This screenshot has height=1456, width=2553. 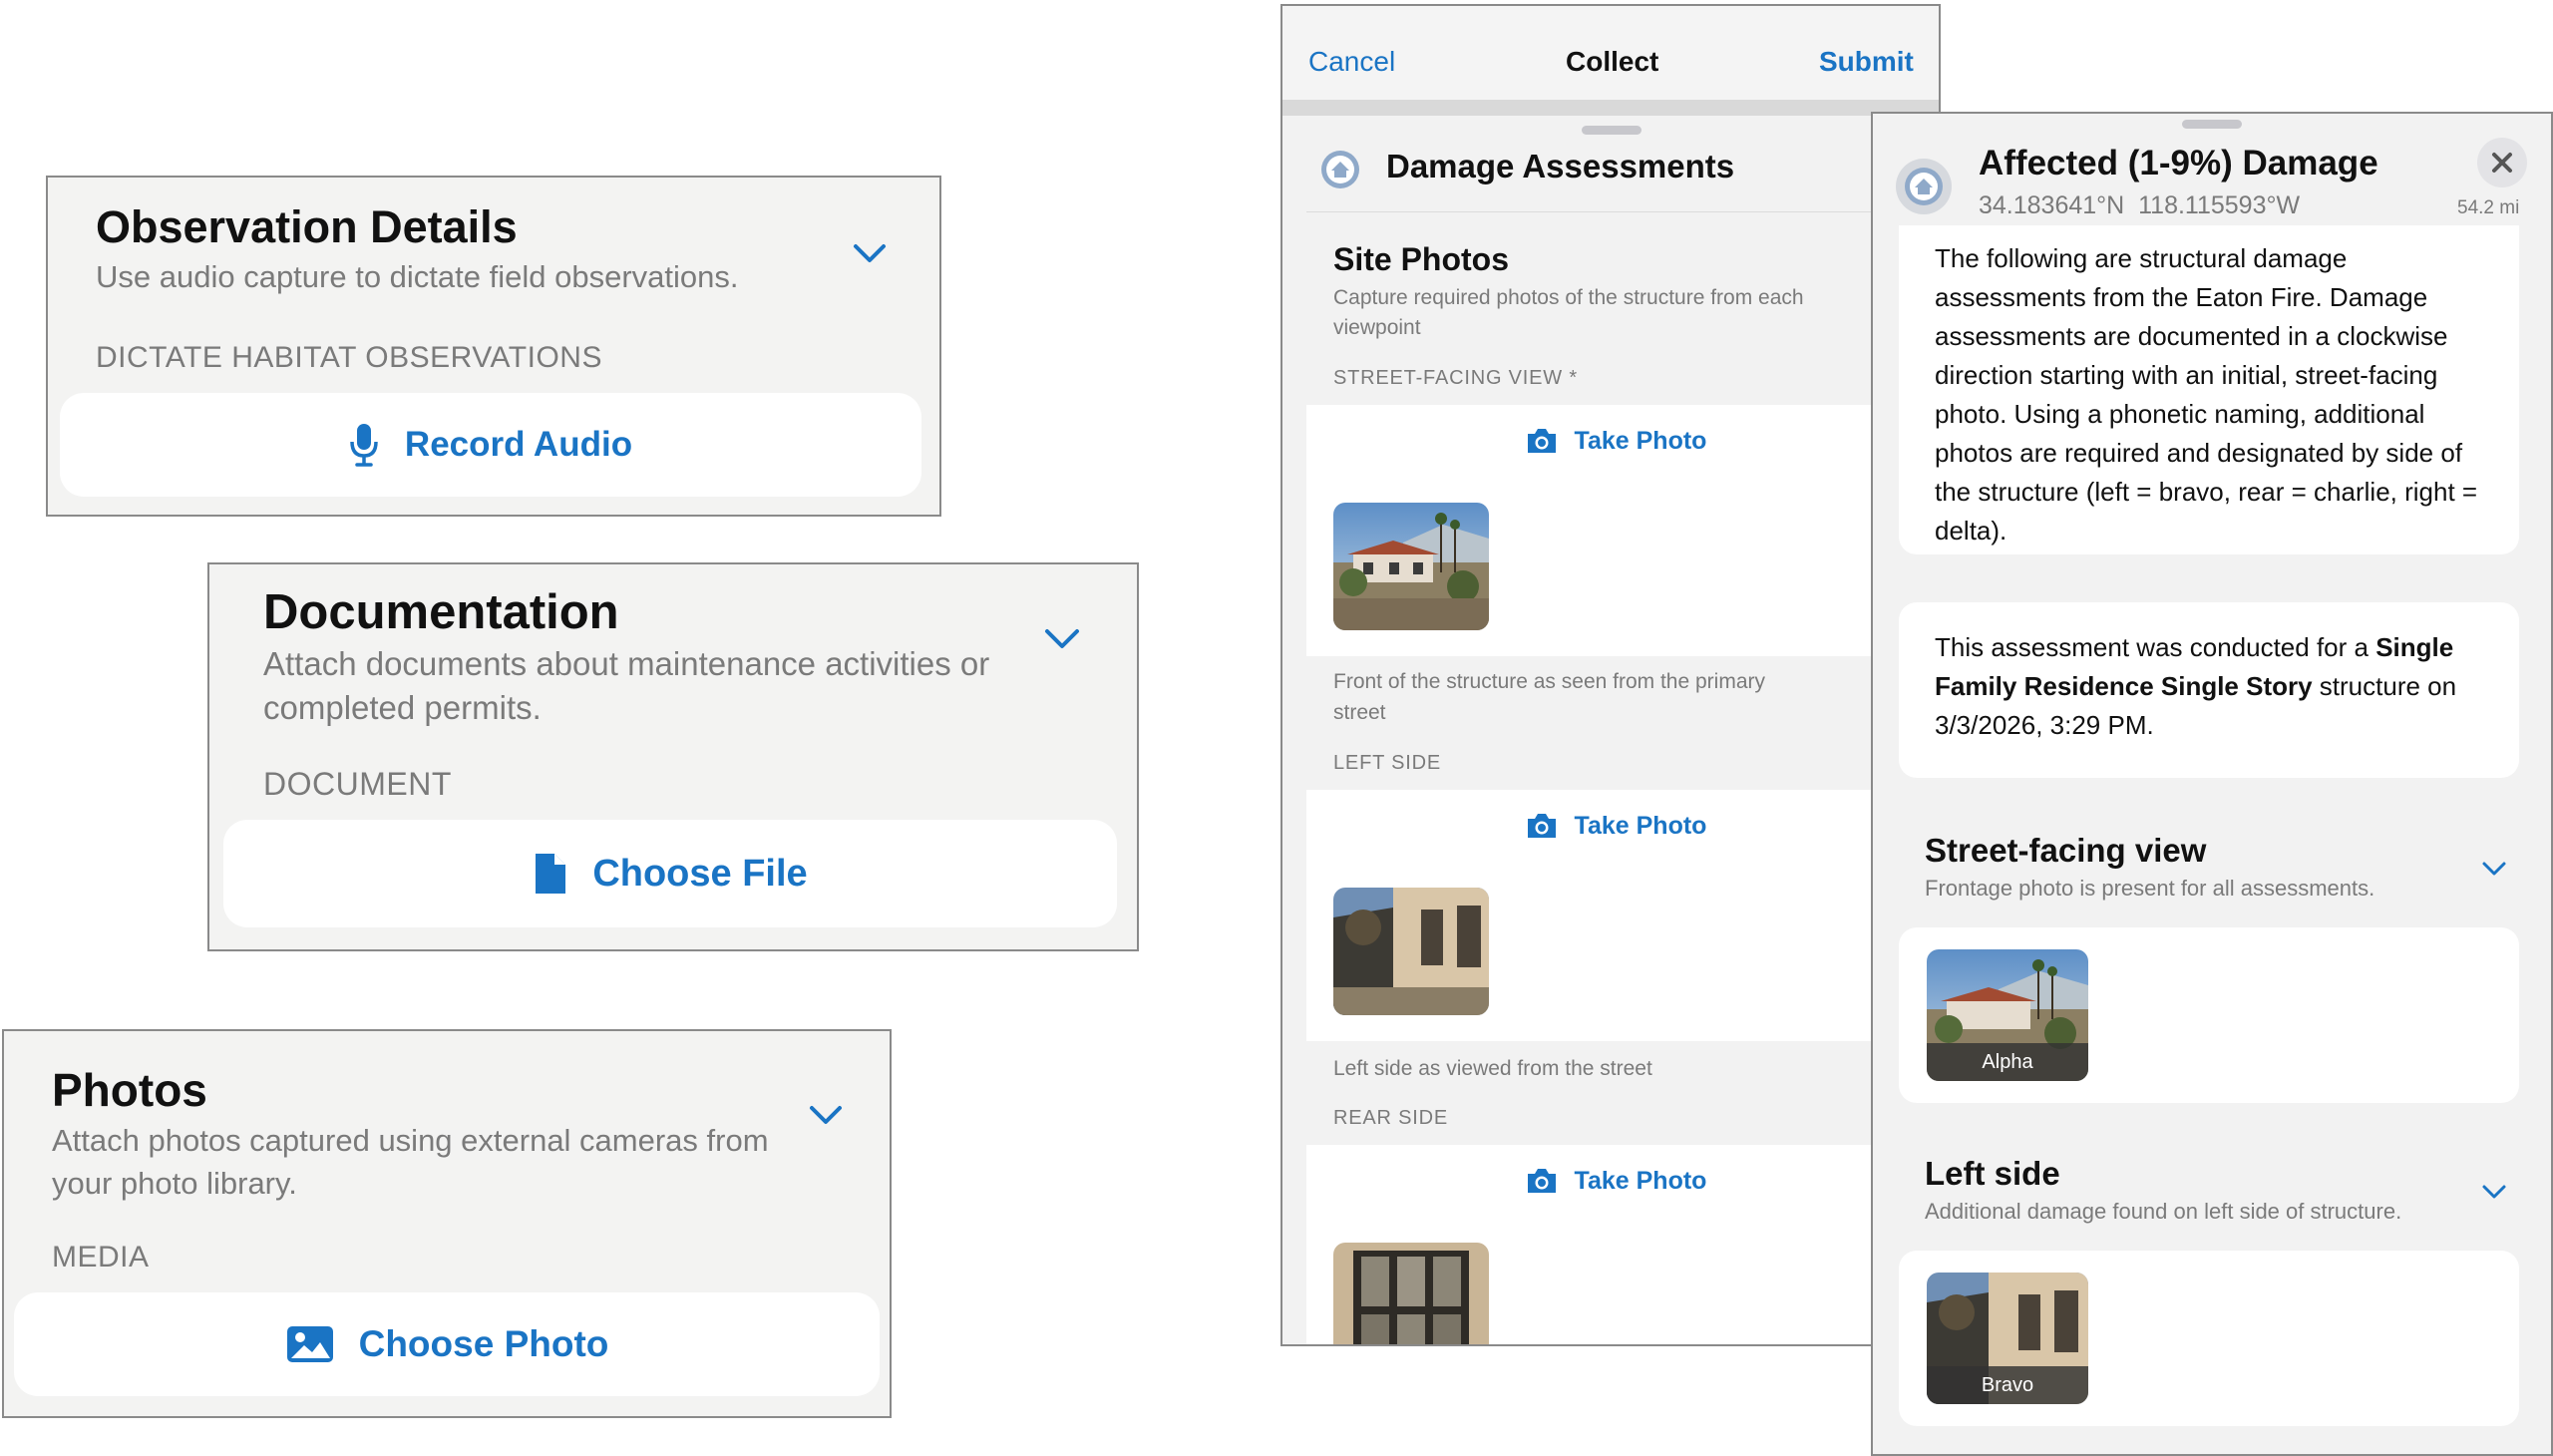 What do you see at coordinates (129, 1090) in the screenshot?
I see `section-title: Photos` at bounding box center [129, 1090].